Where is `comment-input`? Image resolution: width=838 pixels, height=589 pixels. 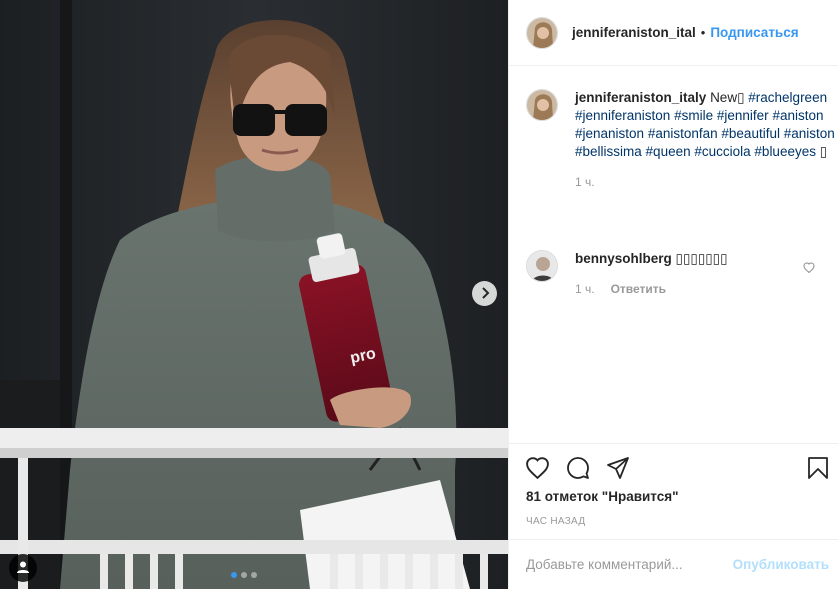 comment-input is located at coordinates (626, 564).